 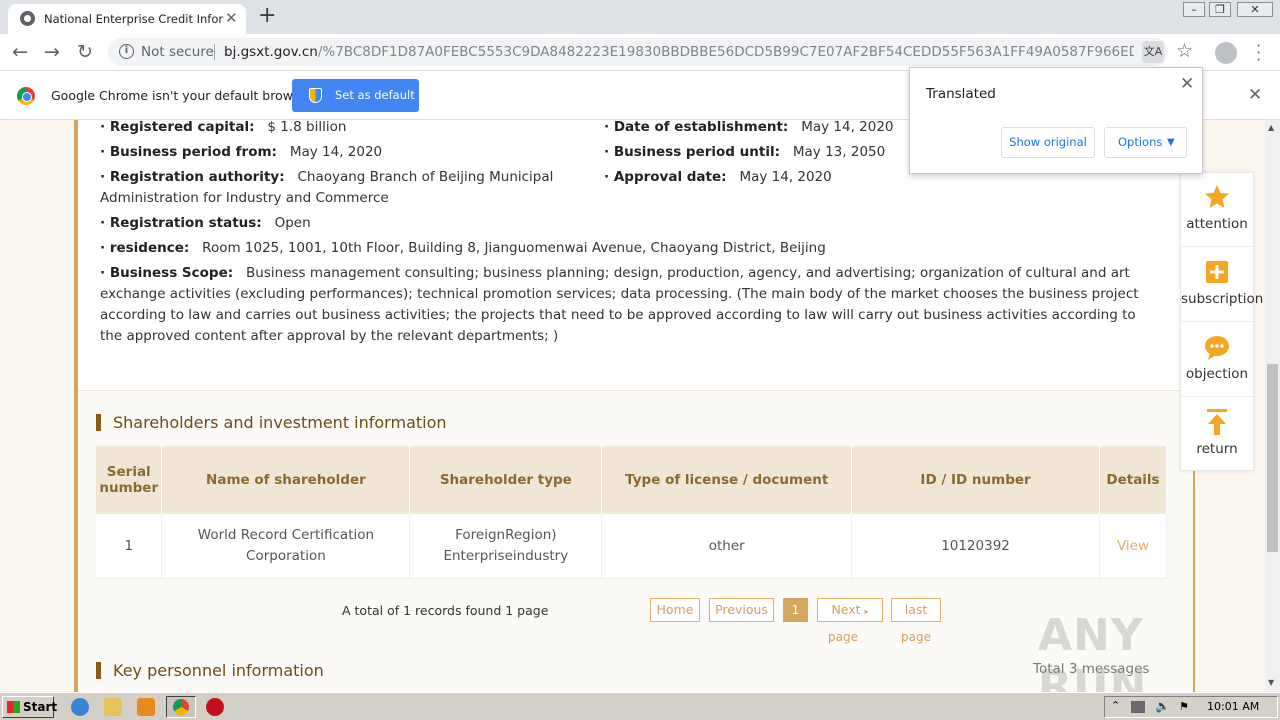 I want to click on cell-license: other, so click(x=727, y=546).